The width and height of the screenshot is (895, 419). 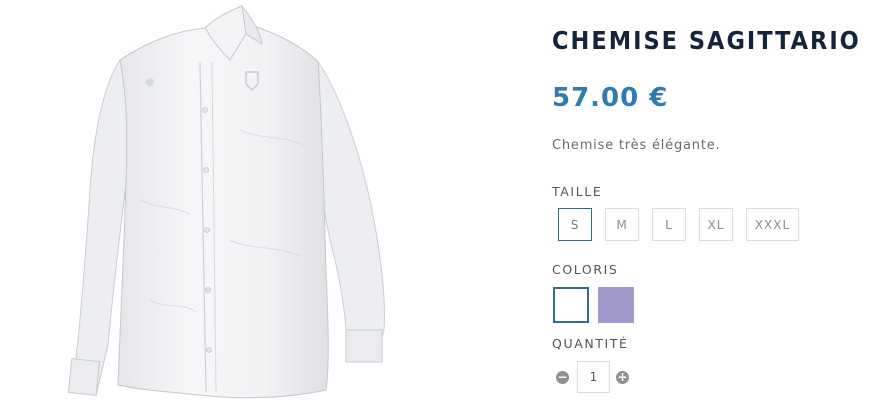 I want to click on size-option-s: S, so click(x=575, y=224).